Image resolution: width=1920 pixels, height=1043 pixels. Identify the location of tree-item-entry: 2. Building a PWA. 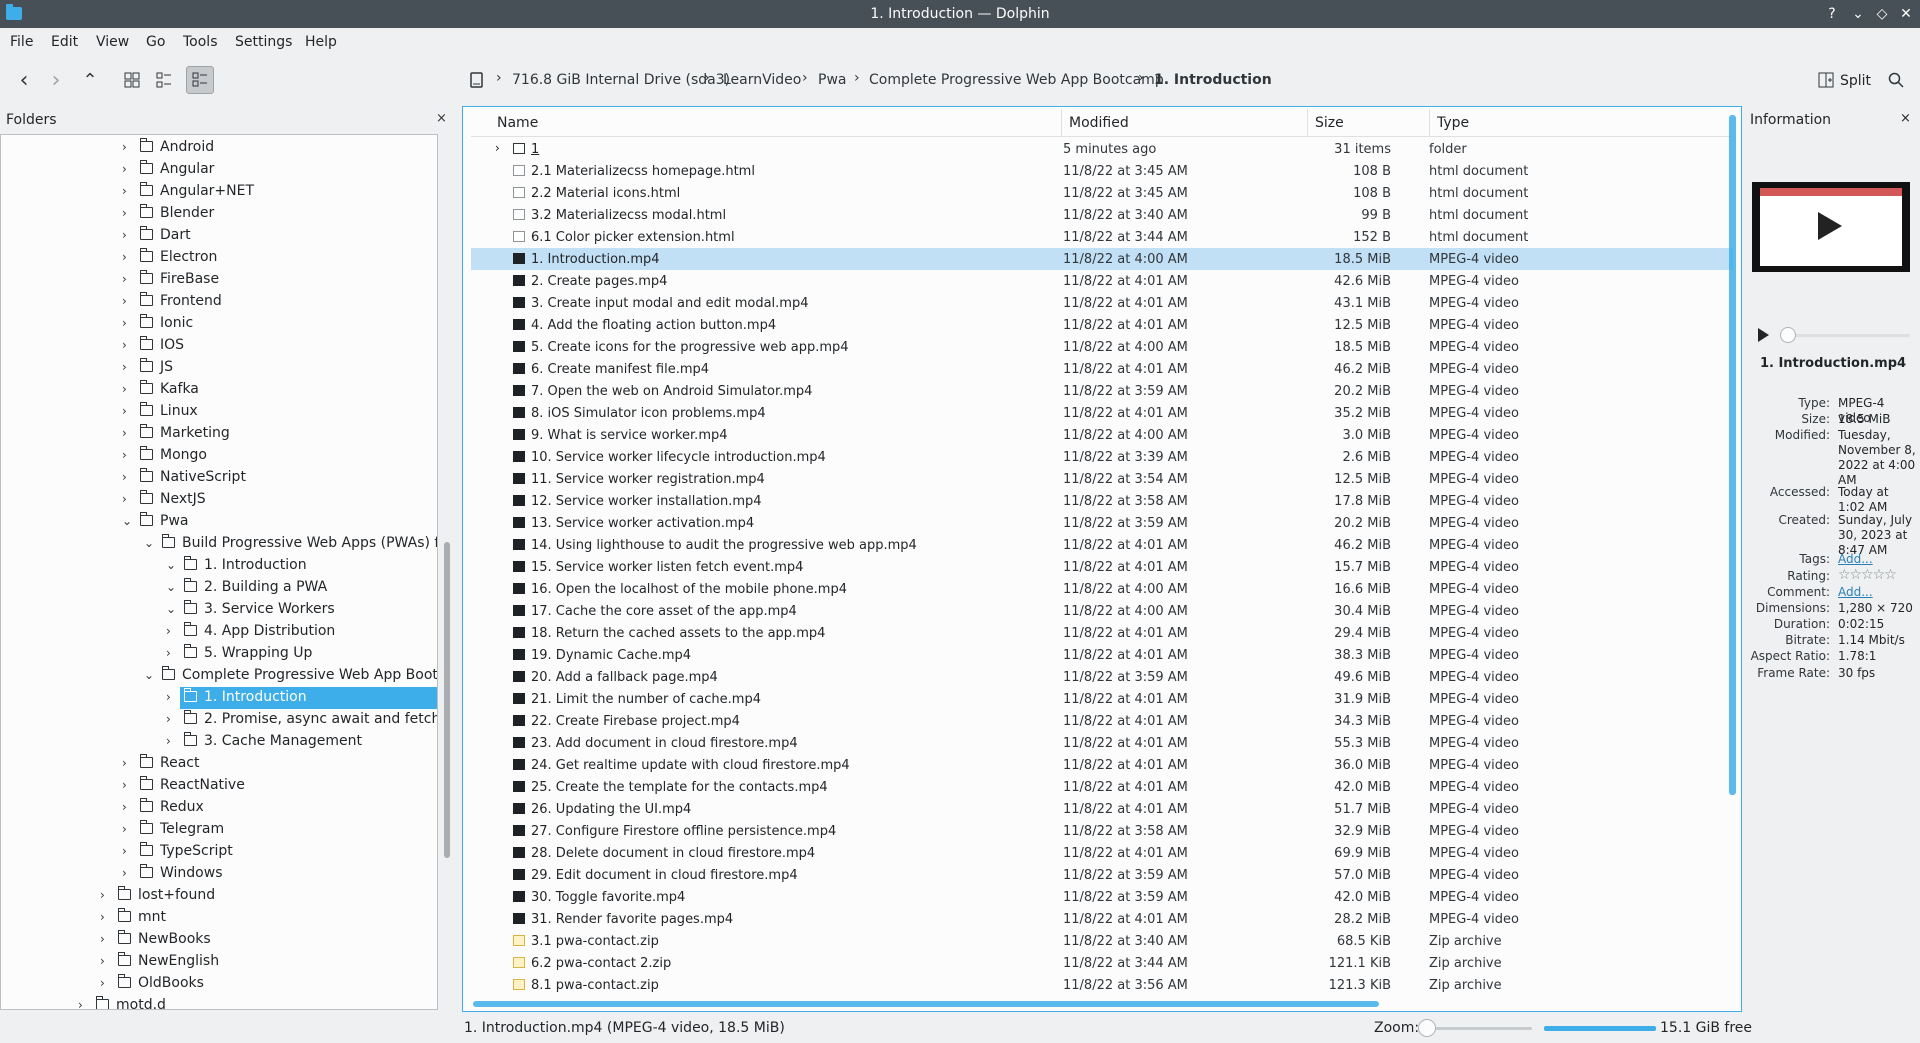
(255, 588).